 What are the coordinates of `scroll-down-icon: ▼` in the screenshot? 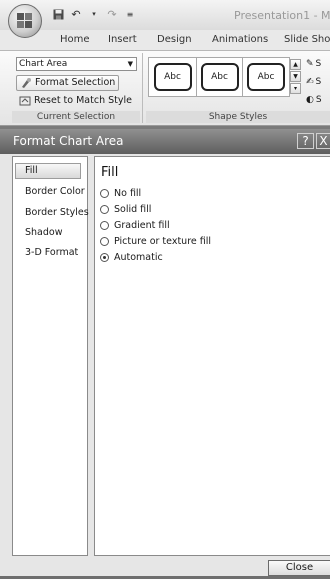 It's located at (295, 76).